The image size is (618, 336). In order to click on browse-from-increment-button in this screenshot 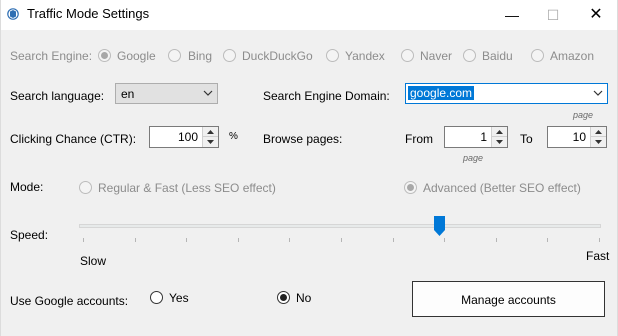, I will do `click(499, 132)`.